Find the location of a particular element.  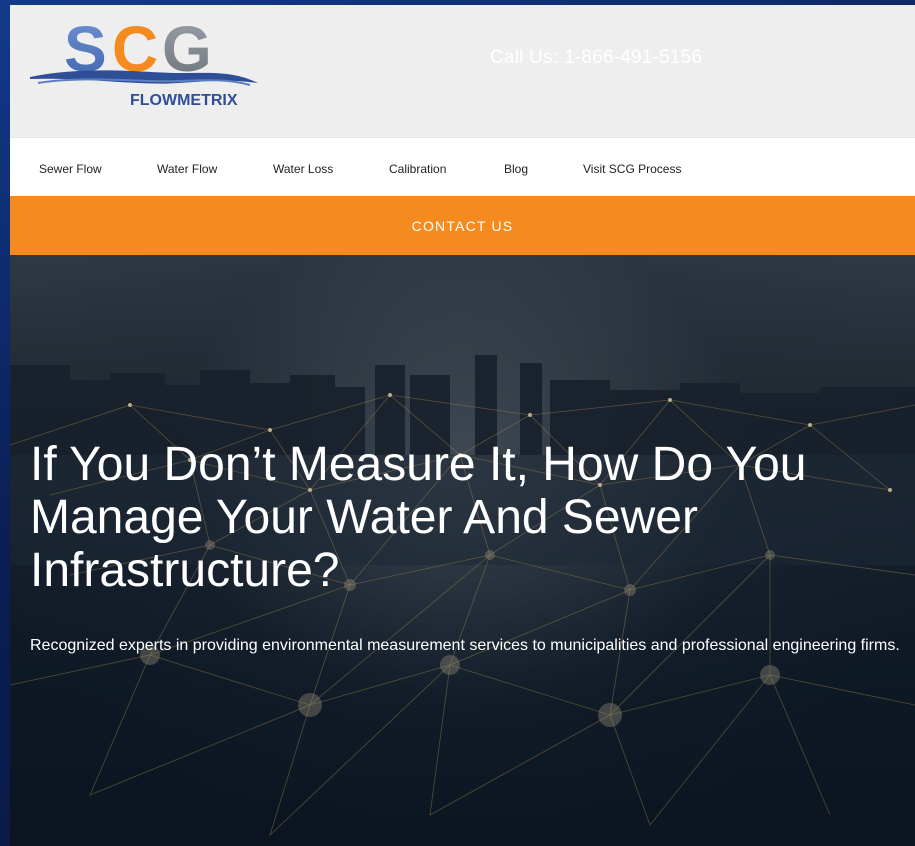

nav-item-blog: Blog is located at coordinates (516, 169).